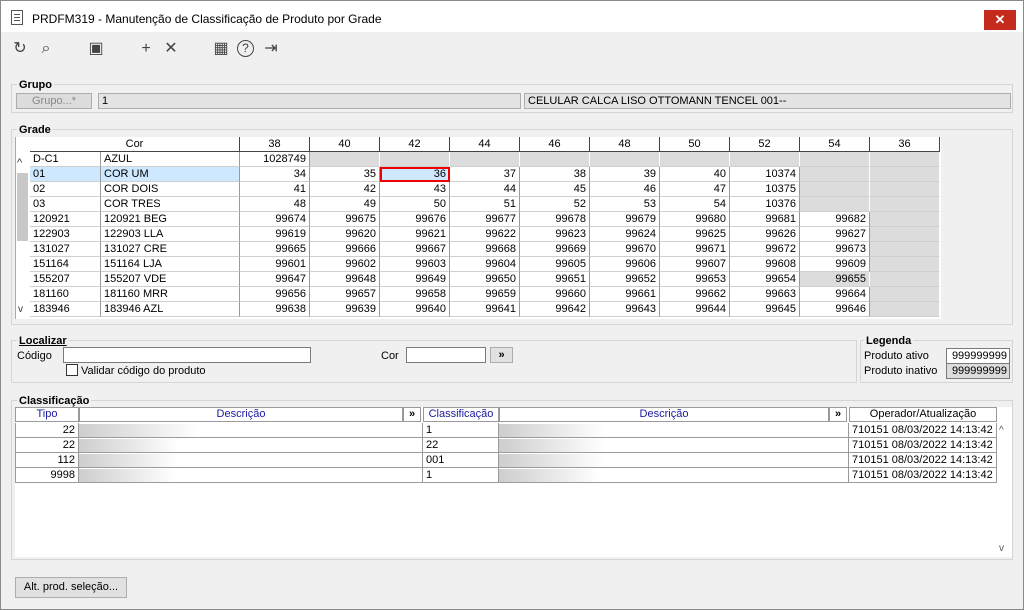  What do you see at coordinates (625, 279) in the screenshot?
I see `grade-cell: 99652` at bounding box center [625, 279].